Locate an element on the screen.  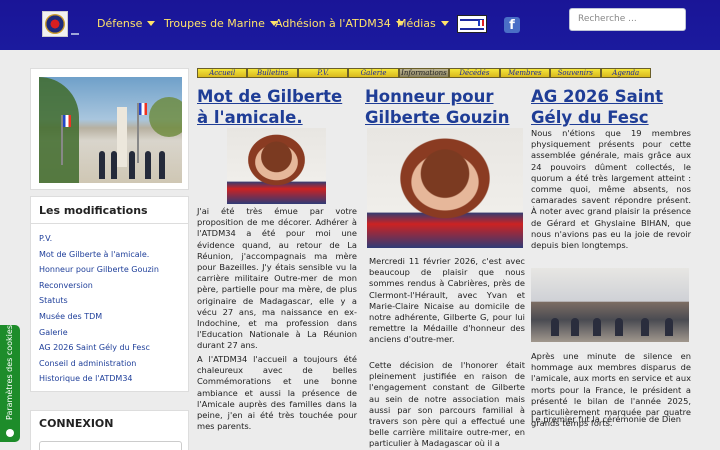
assembly-photo is located at coordinates (610, 305).